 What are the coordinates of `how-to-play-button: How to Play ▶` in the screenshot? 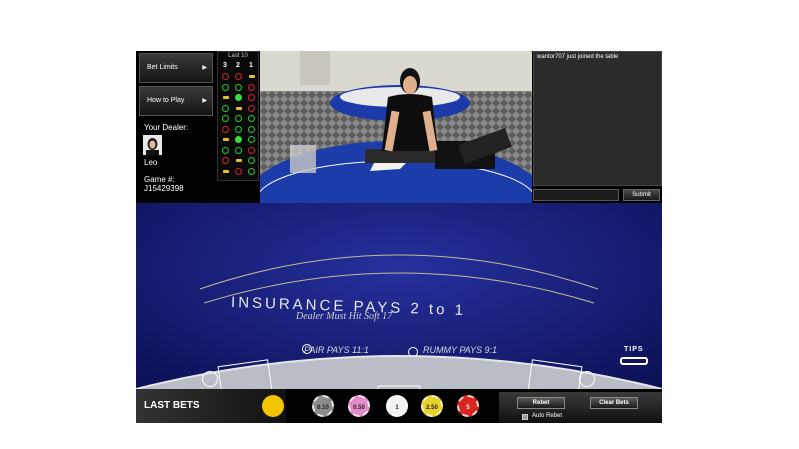 It's located at (176, 101).